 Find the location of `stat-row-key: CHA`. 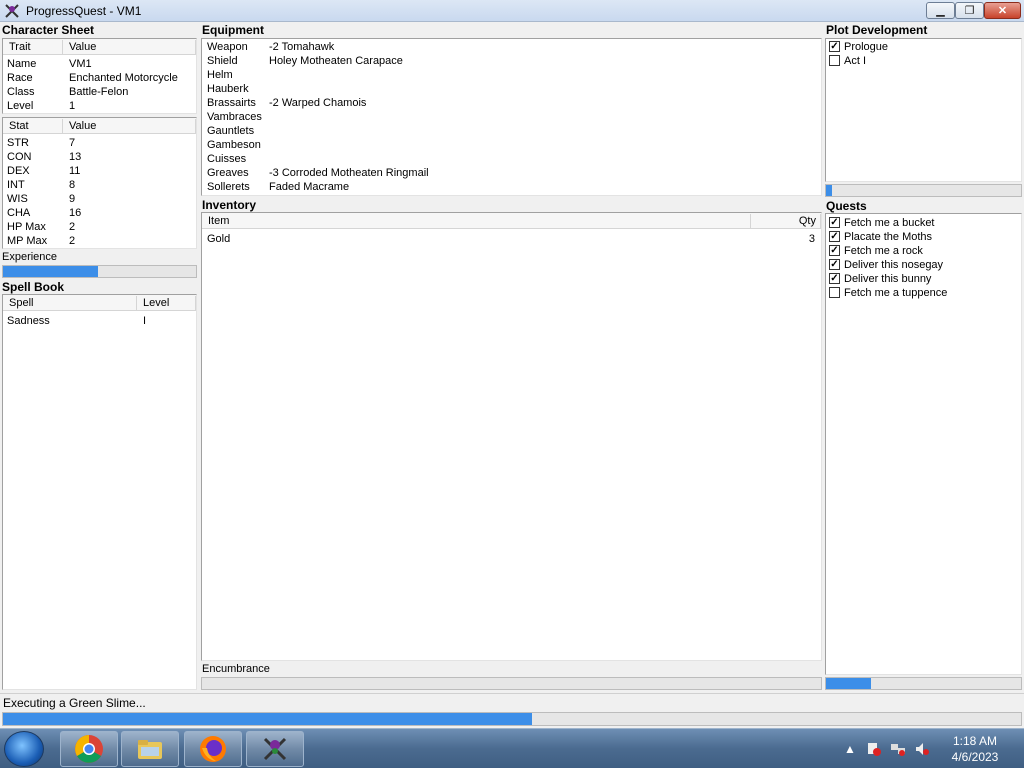

stat-row-key: CHA is located at coordinates (19, 213).